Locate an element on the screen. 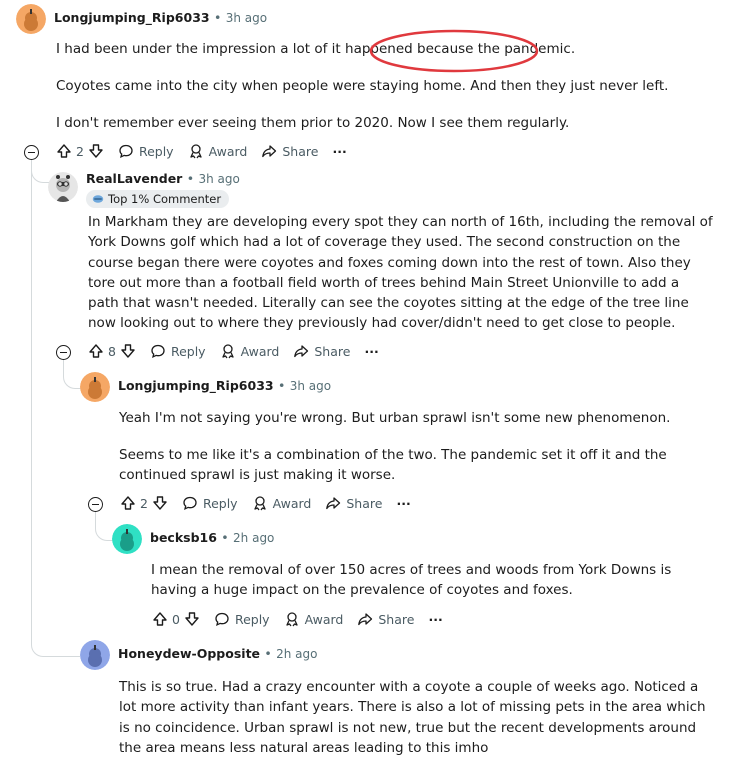 This screenshot has width=735, height=775. thread-branch is located at coordinates (55, 408).